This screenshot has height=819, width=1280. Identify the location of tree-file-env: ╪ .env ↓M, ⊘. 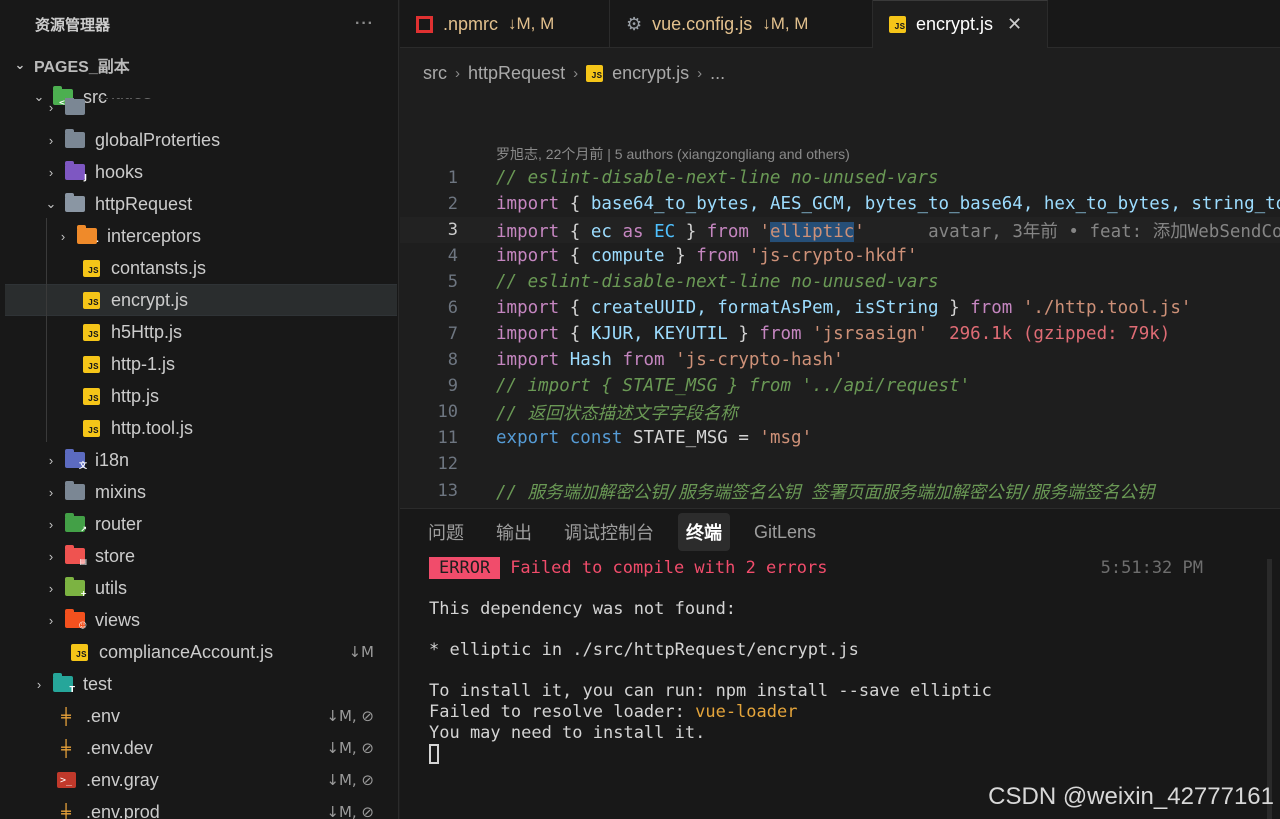
(199, 716).